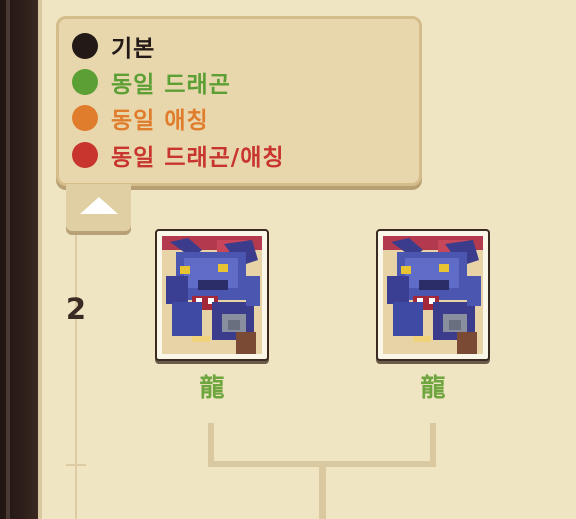 This screenshot has width=576, height=519. Describe the element at coordinates (8, 259) in the screenshot. I see `frame-strip` at that location.